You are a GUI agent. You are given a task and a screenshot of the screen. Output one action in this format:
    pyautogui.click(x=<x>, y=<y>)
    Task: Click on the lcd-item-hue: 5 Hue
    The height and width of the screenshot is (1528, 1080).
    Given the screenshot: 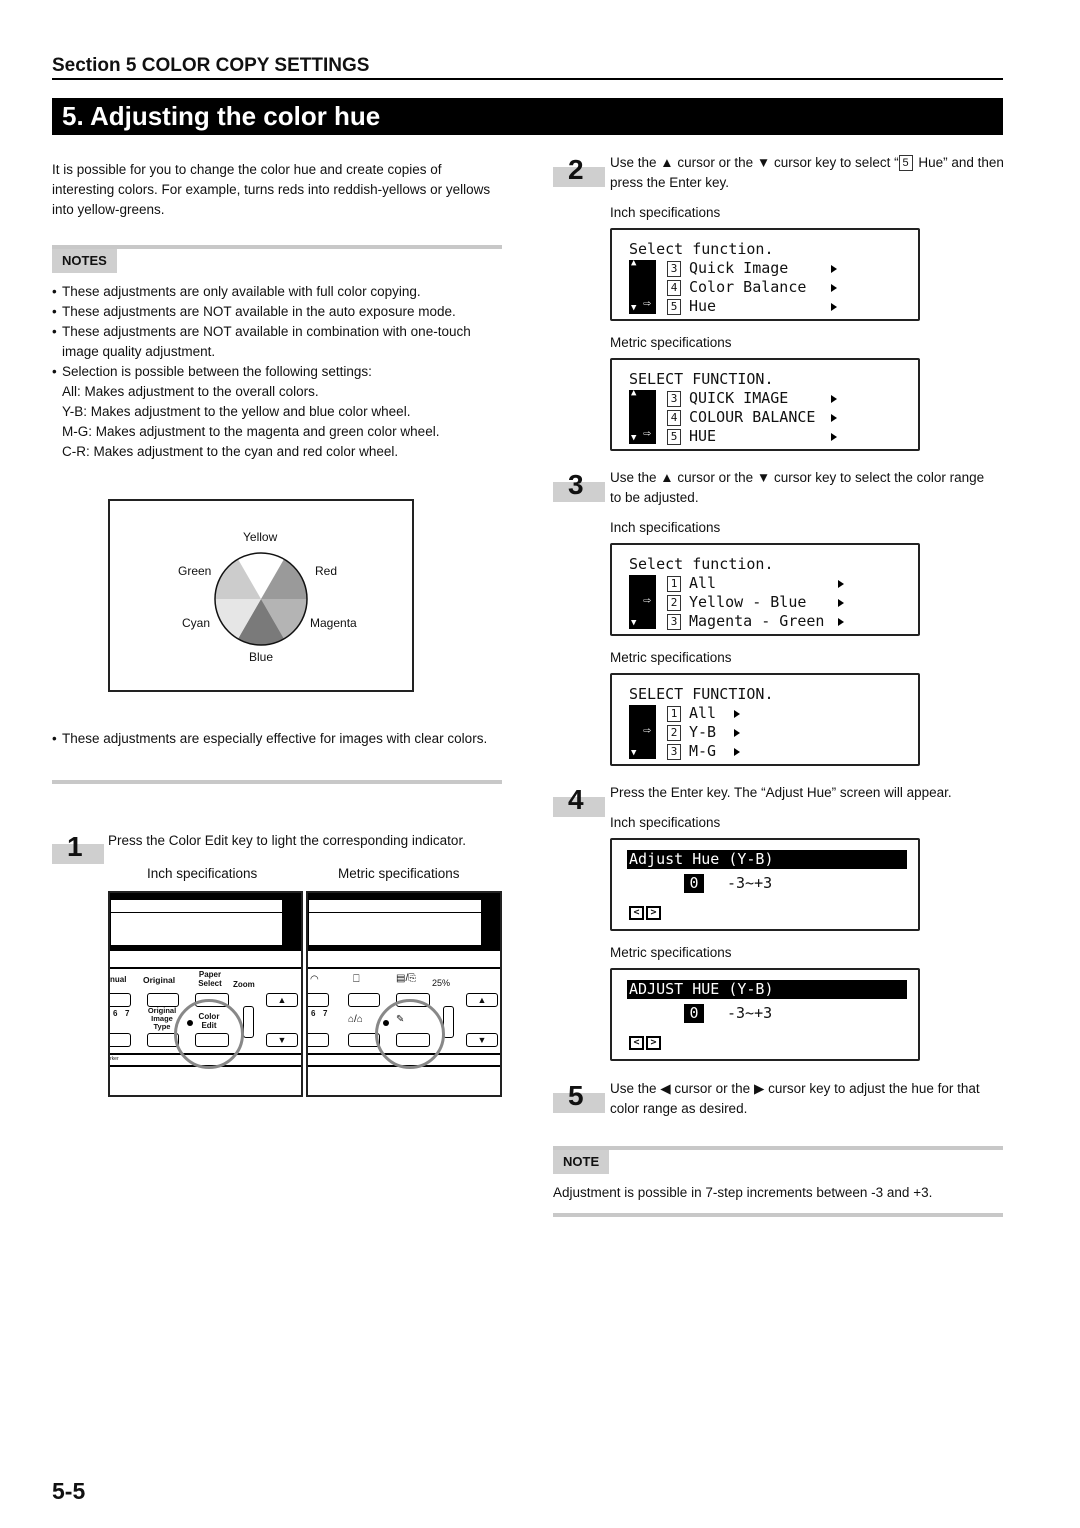 What is the action you would take?
    pyautogui.click(x=691, y=306)
    